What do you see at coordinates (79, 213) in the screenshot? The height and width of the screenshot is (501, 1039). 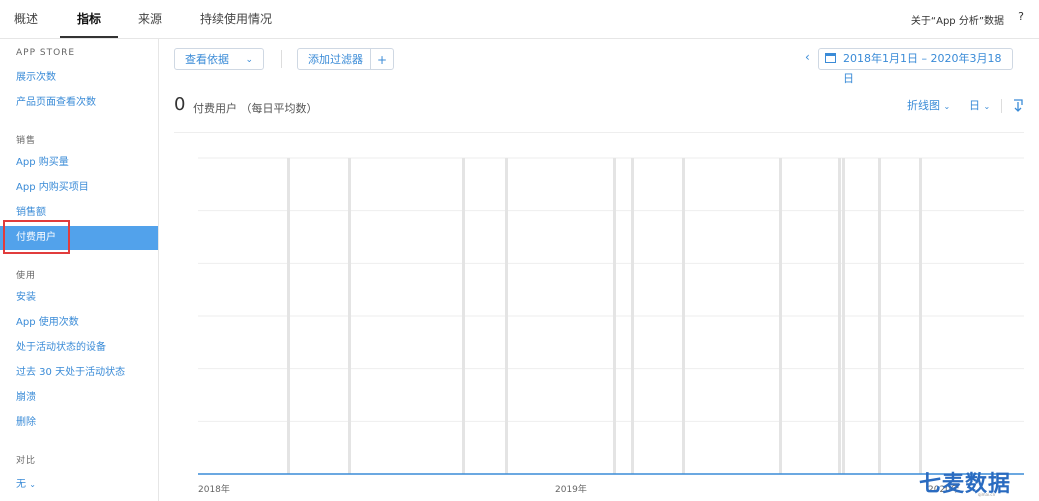 I see `sidebar-item-sales: 销售额` at bounding box center [79, 213].